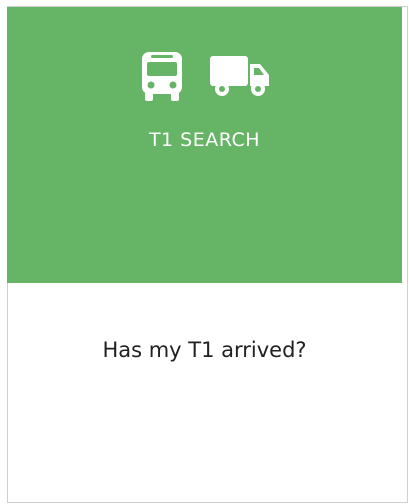  Describe the element at coordinates (239, 77) in the screenshot. I see `truck-icon` at that location.